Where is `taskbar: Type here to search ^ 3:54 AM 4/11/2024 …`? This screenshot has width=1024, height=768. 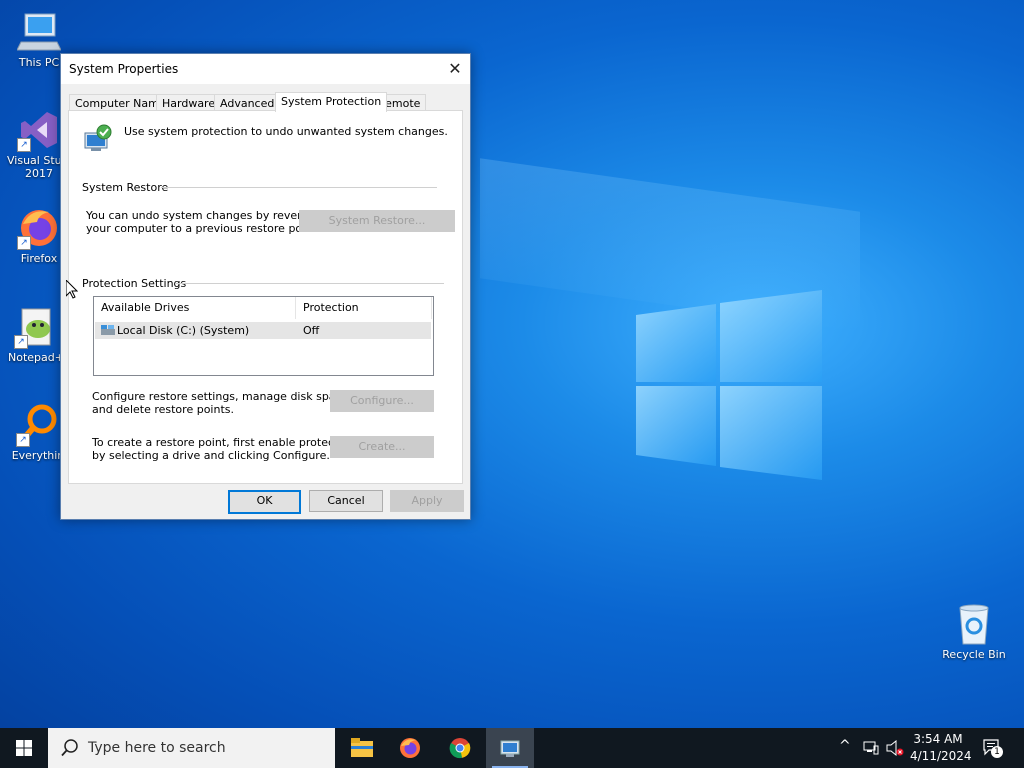
taskbar: Type here to search ^ 3:54 AM 4/11/2024 … is located at coordinates (512, 748).